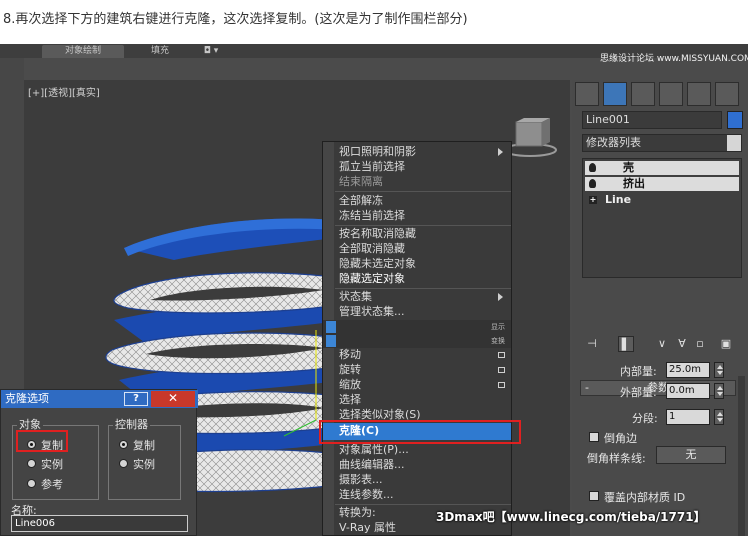 The height and width of the screenshot is (536, 748). Describe the element at coordinates (350, 355) in the screenshot. I see `menu-item-move: 移动` at that location.